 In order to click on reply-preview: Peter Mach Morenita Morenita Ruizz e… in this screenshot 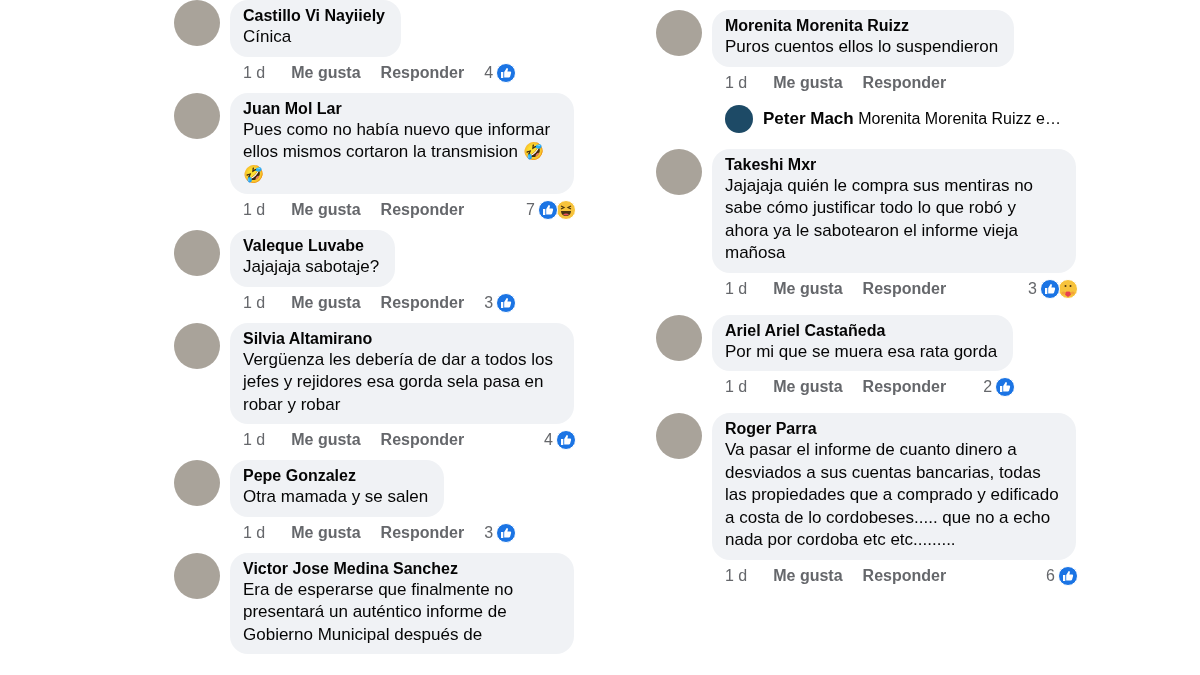, I will do `click(912, 118)`.